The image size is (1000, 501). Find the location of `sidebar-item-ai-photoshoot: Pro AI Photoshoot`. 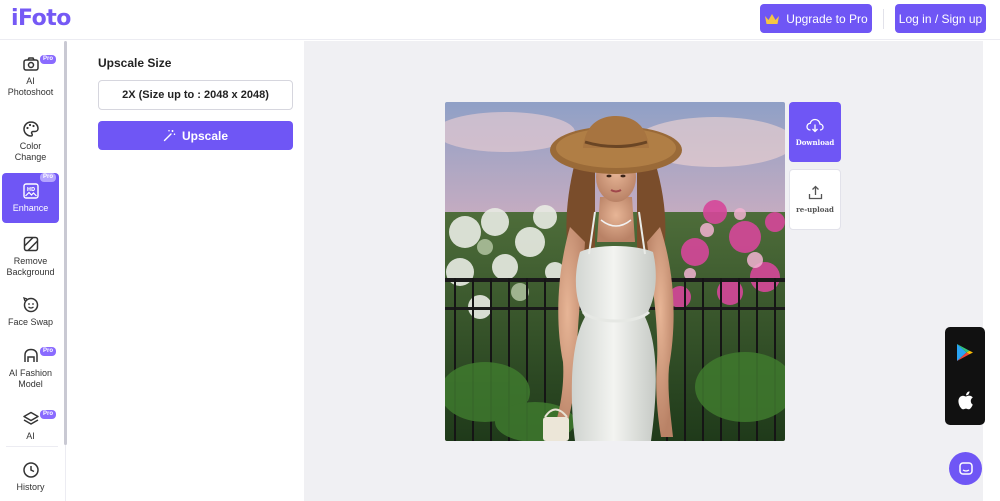

sidebar-item-ai-photoshoot: Pro AI Photoshoot is located at coordinates (30, 78).